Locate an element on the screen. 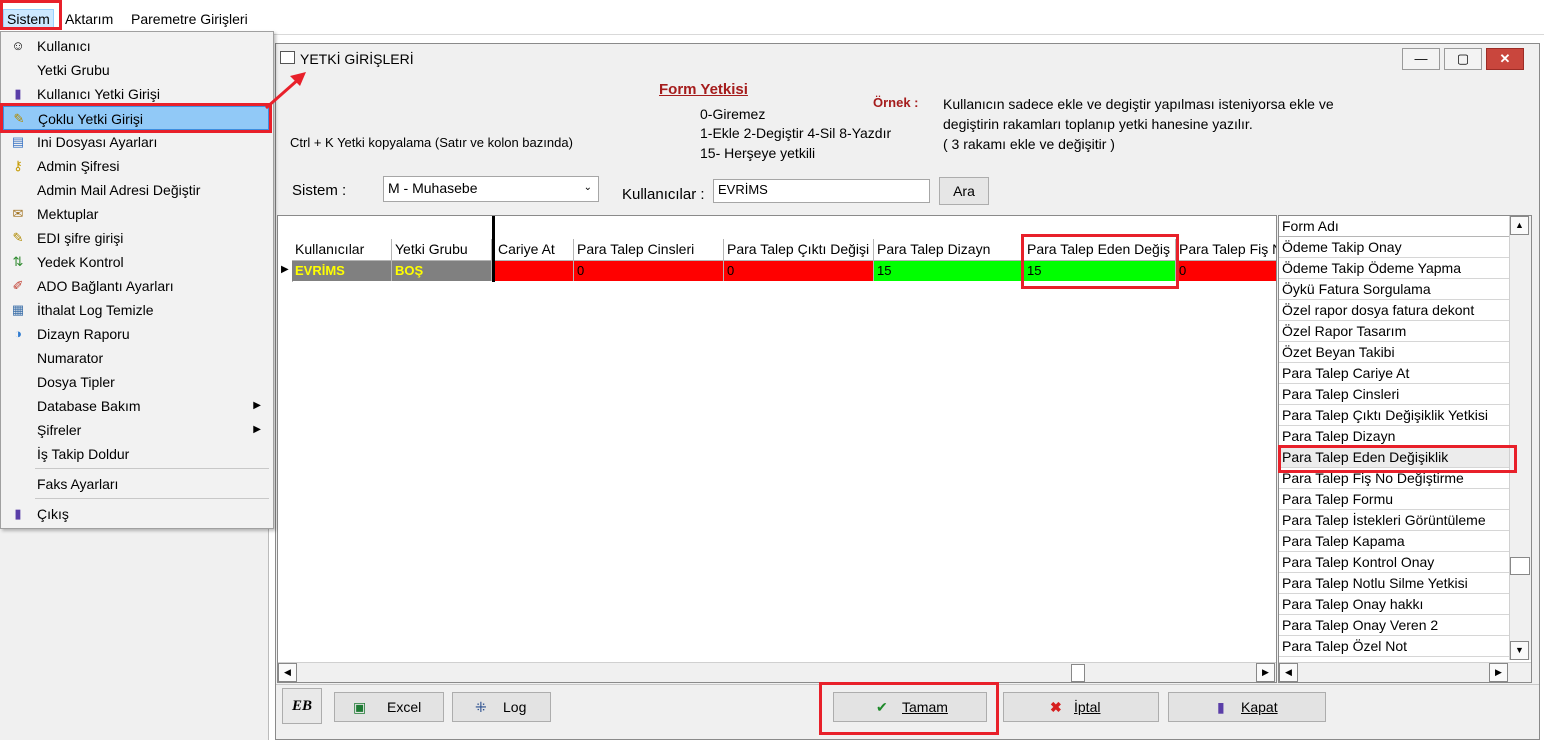  log-button: ⁜ Log is located at coordinates (501, 707).